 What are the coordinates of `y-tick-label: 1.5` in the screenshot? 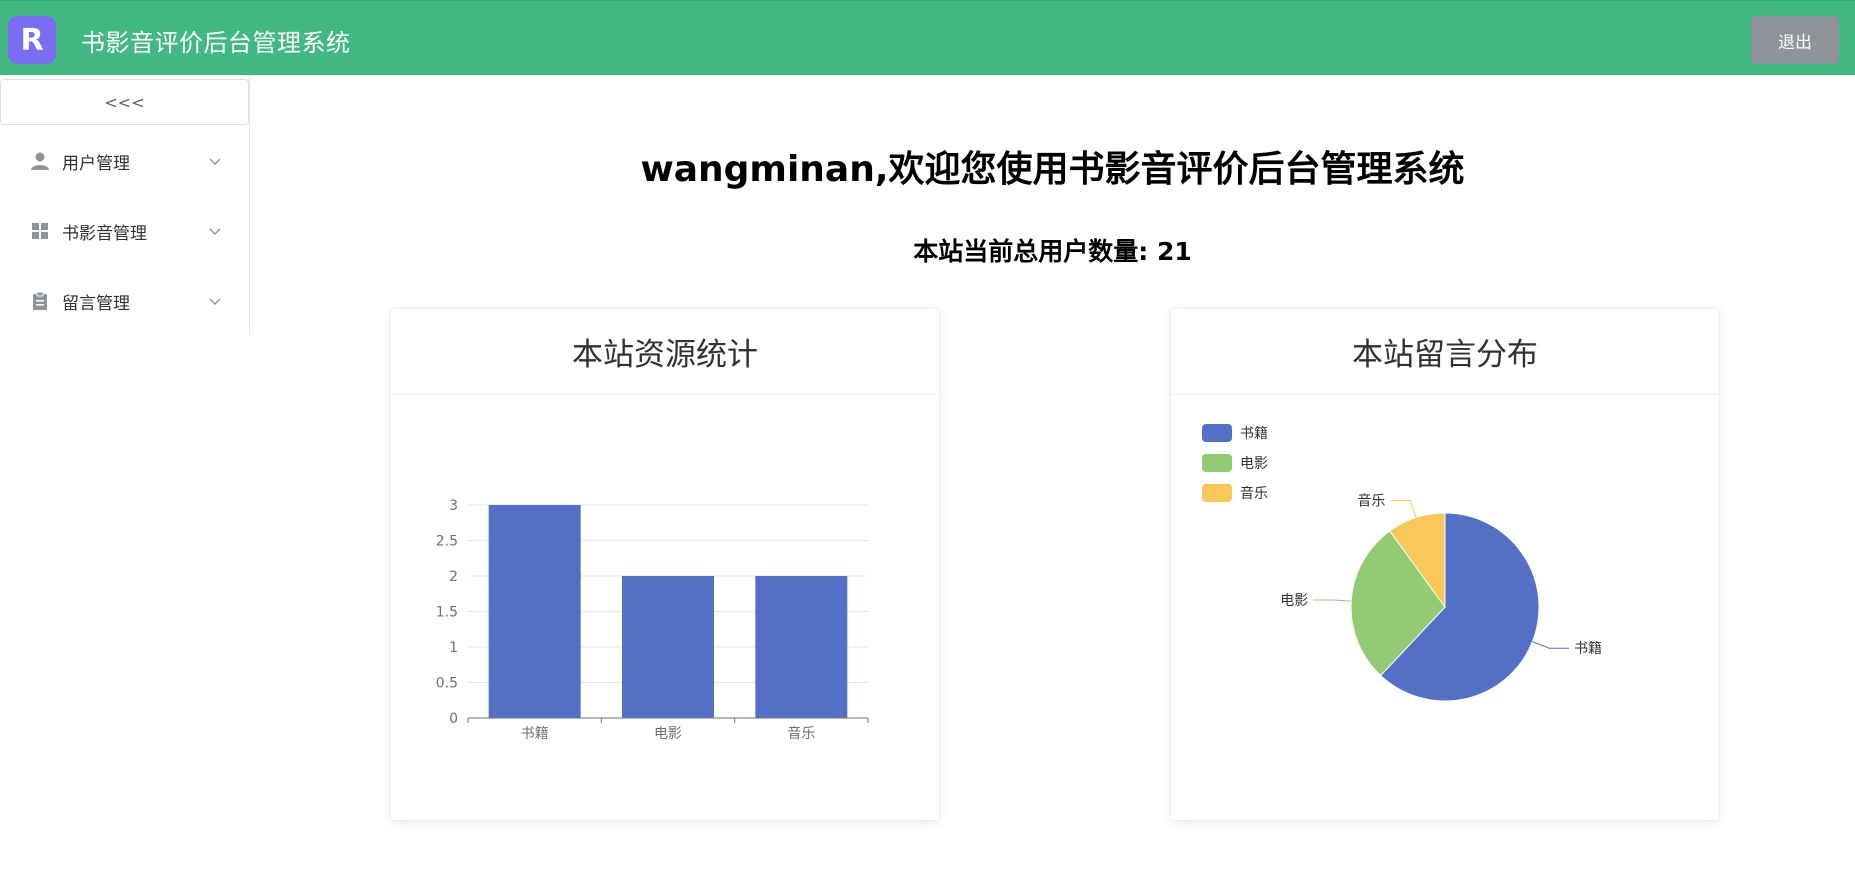 It's located at (447, 613).